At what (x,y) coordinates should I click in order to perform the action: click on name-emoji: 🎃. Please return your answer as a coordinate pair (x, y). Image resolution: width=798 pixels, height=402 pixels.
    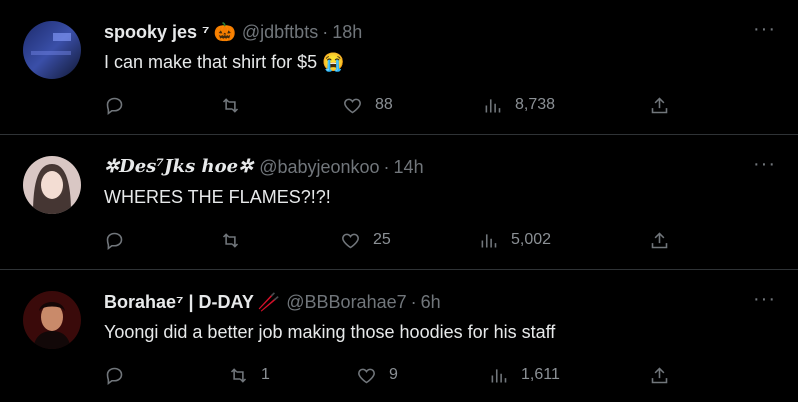
    Looking at the image, I should click on (224, 32).